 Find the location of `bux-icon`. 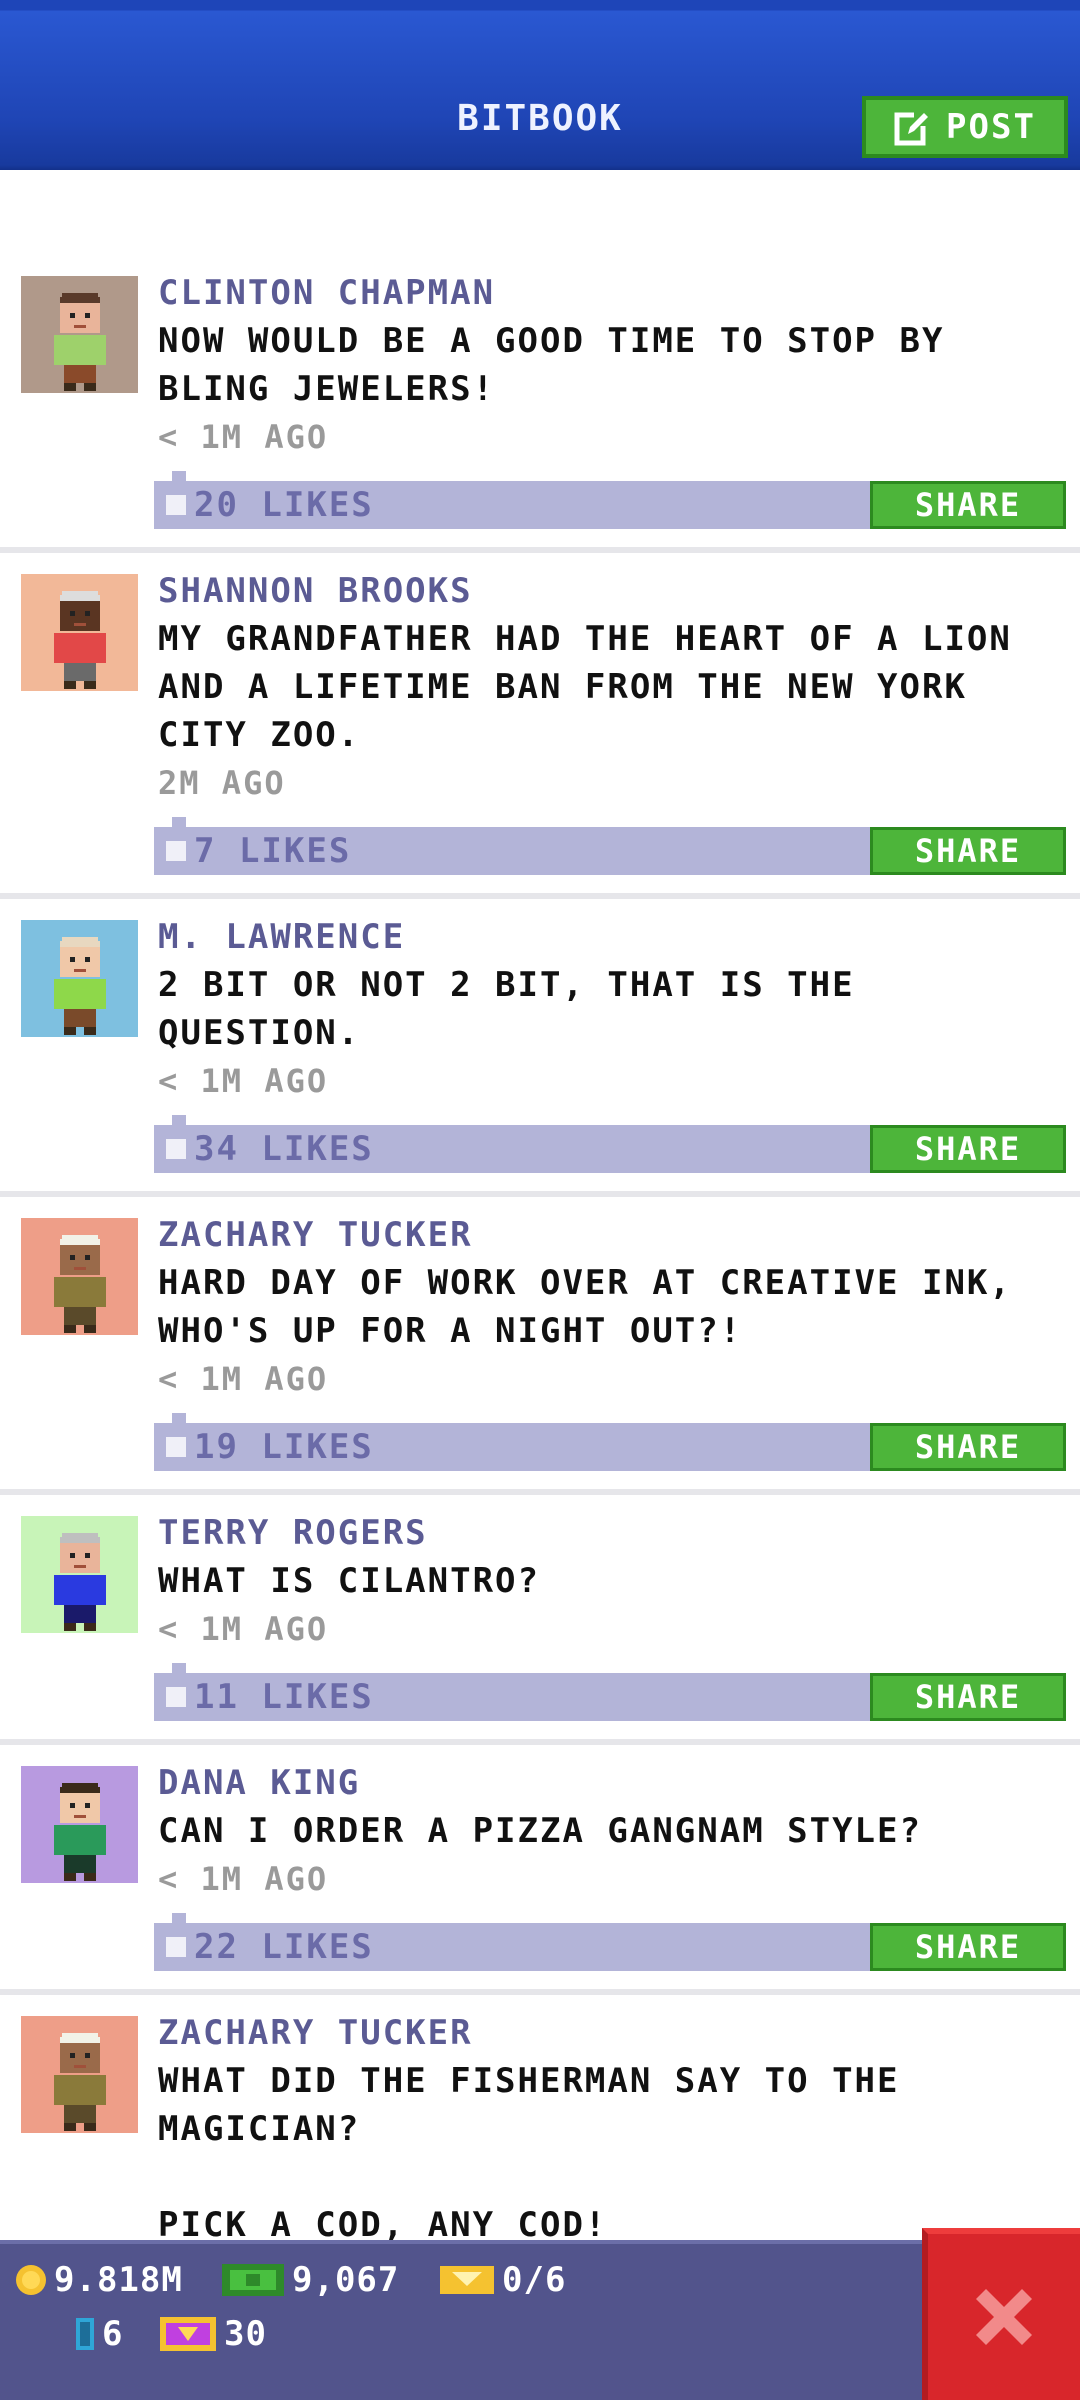

bux-icon is located at coordinates (253, 2280).